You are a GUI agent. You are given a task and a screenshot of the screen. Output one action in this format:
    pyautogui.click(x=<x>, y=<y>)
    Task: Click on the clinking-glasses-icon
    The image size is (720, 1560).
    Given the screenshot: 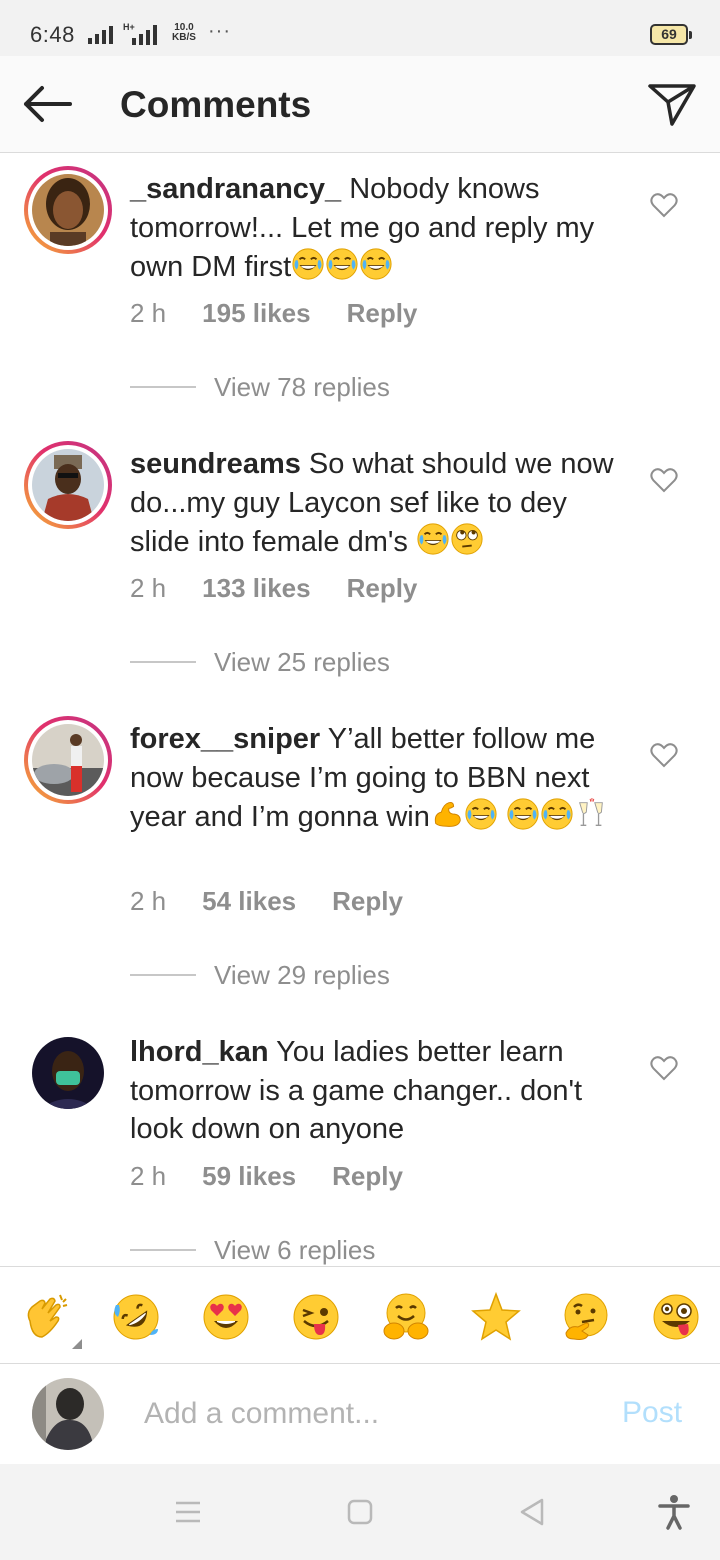 What is the action you would take?
    pyautogui.click(x=591, y=814)
    